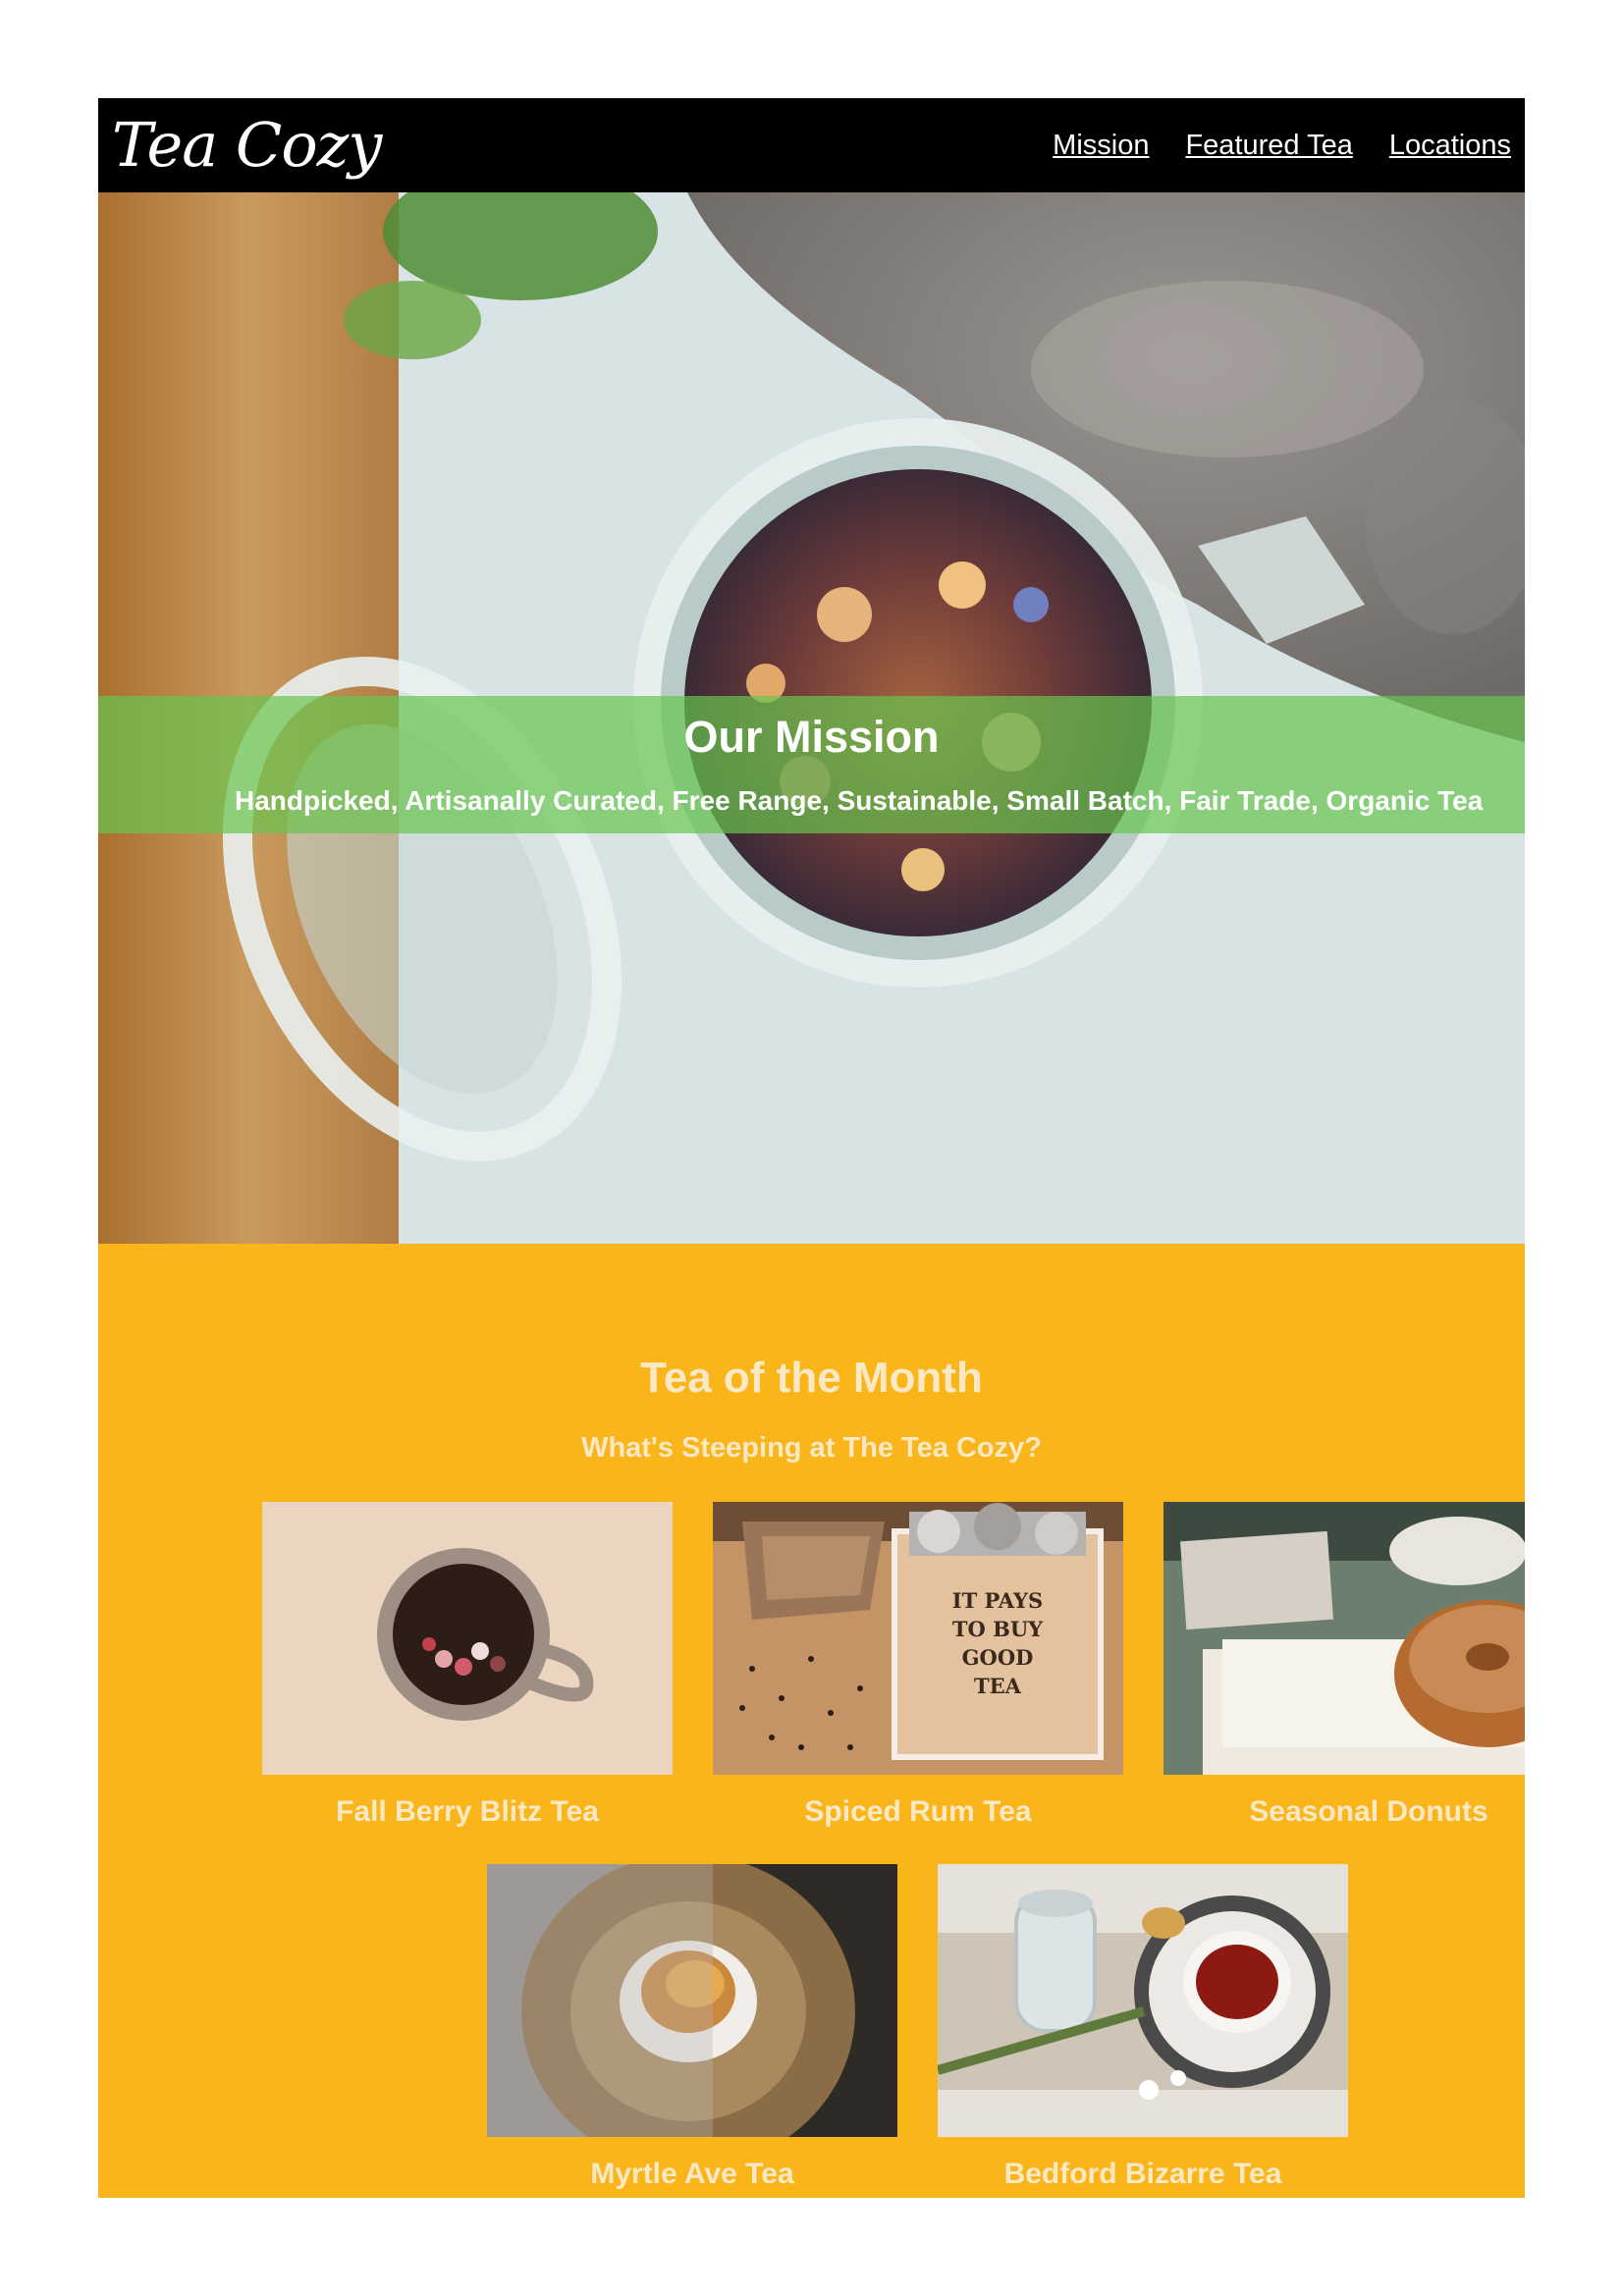 This screenshot has width=1623, height=2296. What do you see at coordinates (467, 1638) in the screenshot?
I see `fall-berry-tea-image` at bounding box center [467, 1638].